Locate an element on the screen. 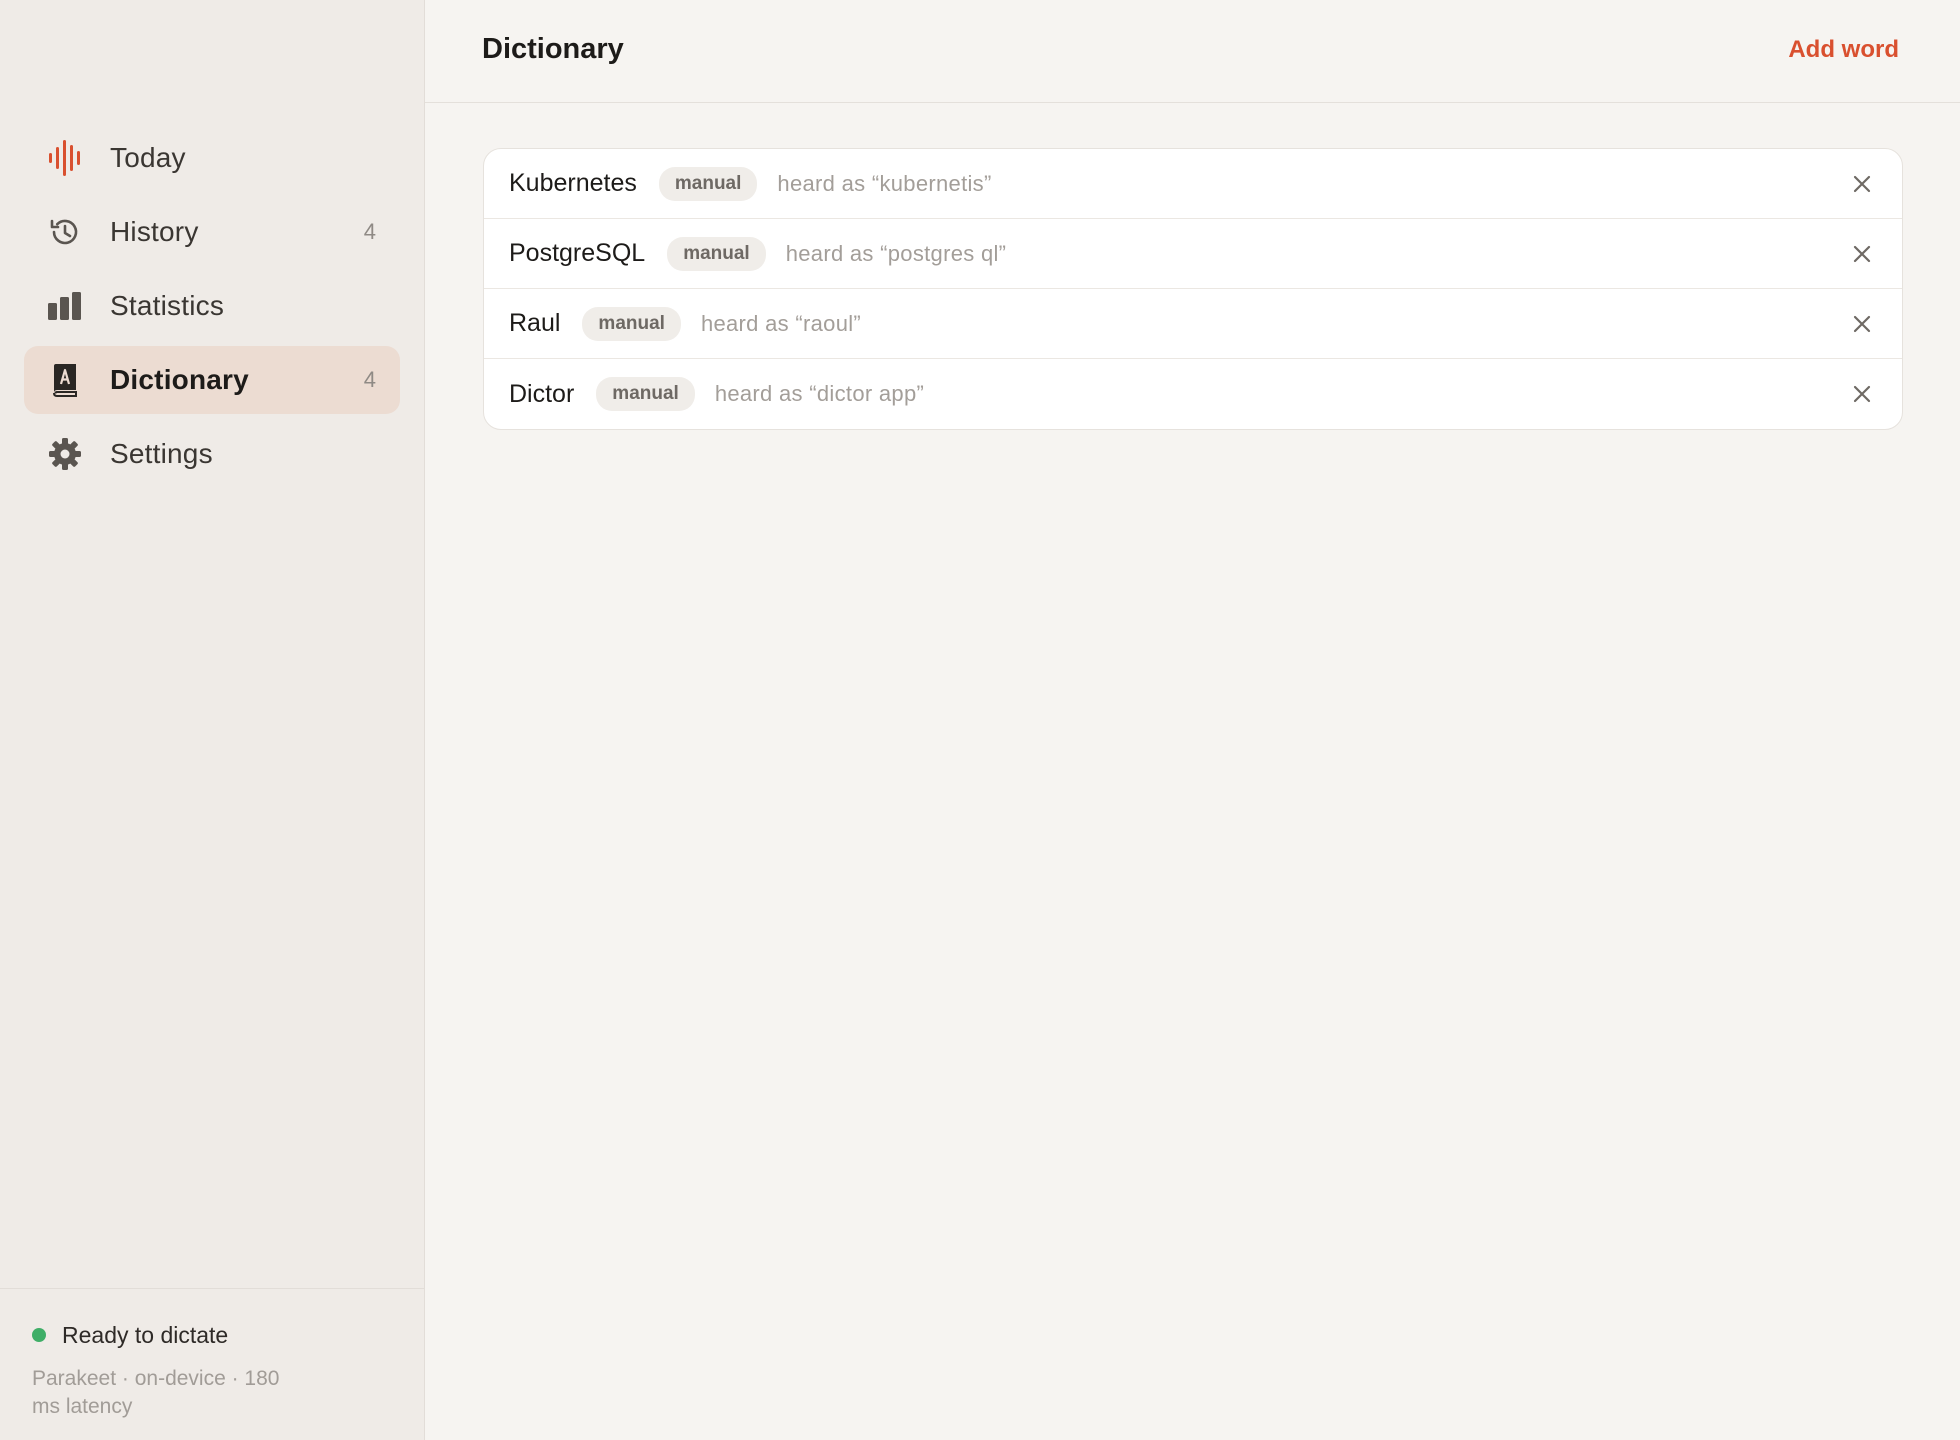  sidebar-item-history: History 4 is located at coordinates (212, 232).